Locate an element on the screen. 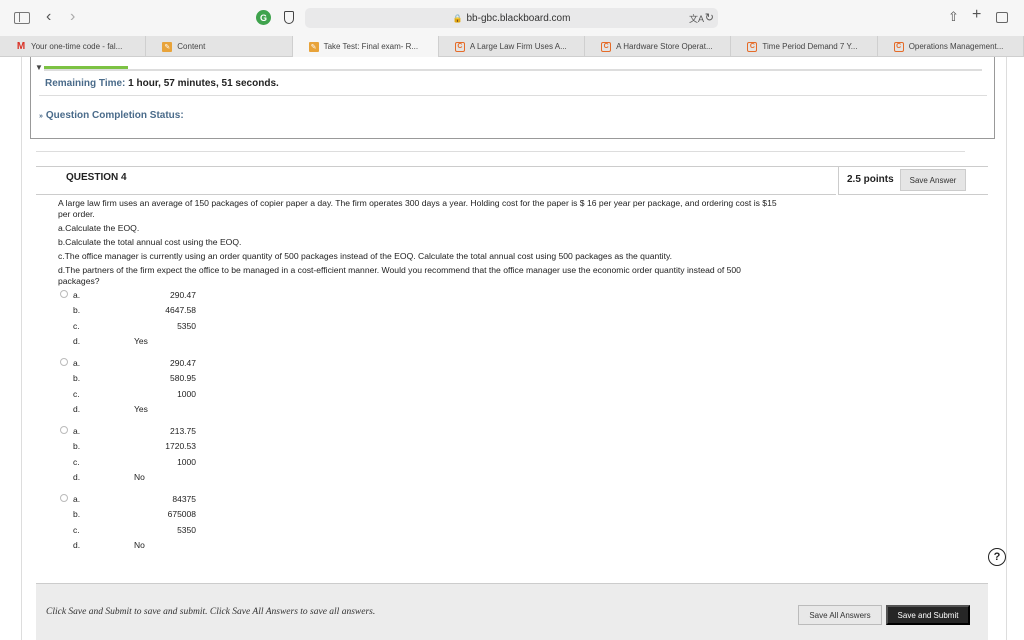 Image resolution: width=1024 pixels, height=640 pixels. sidebar-toggle-icon is located at coordinates (22, 18).